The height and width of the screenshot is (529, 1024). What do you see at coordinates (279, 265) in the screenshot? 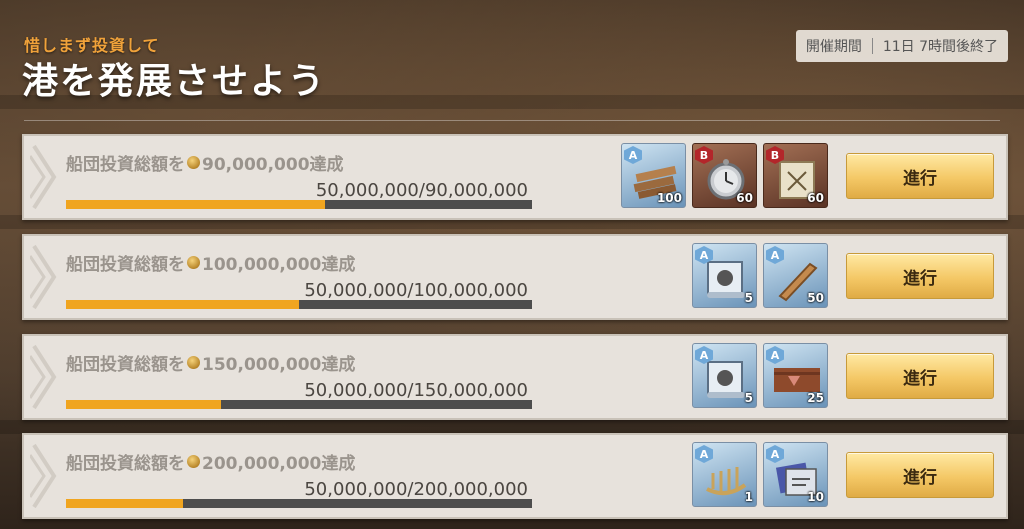
I see `goal-amount: 100,000,000達成` at bounding box center [279, 265].